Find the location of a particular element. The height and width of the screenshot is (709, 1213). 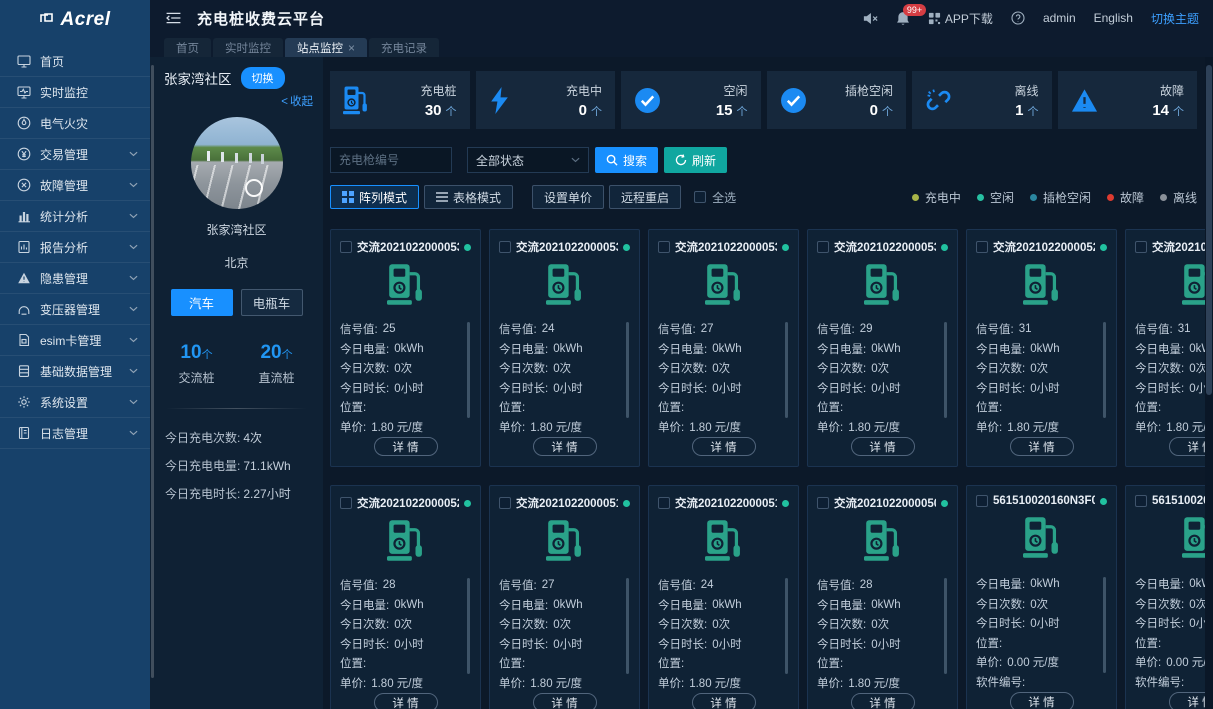

sidebar-item-report-analysis: 报告分析 is located at coordinates (75, 247).